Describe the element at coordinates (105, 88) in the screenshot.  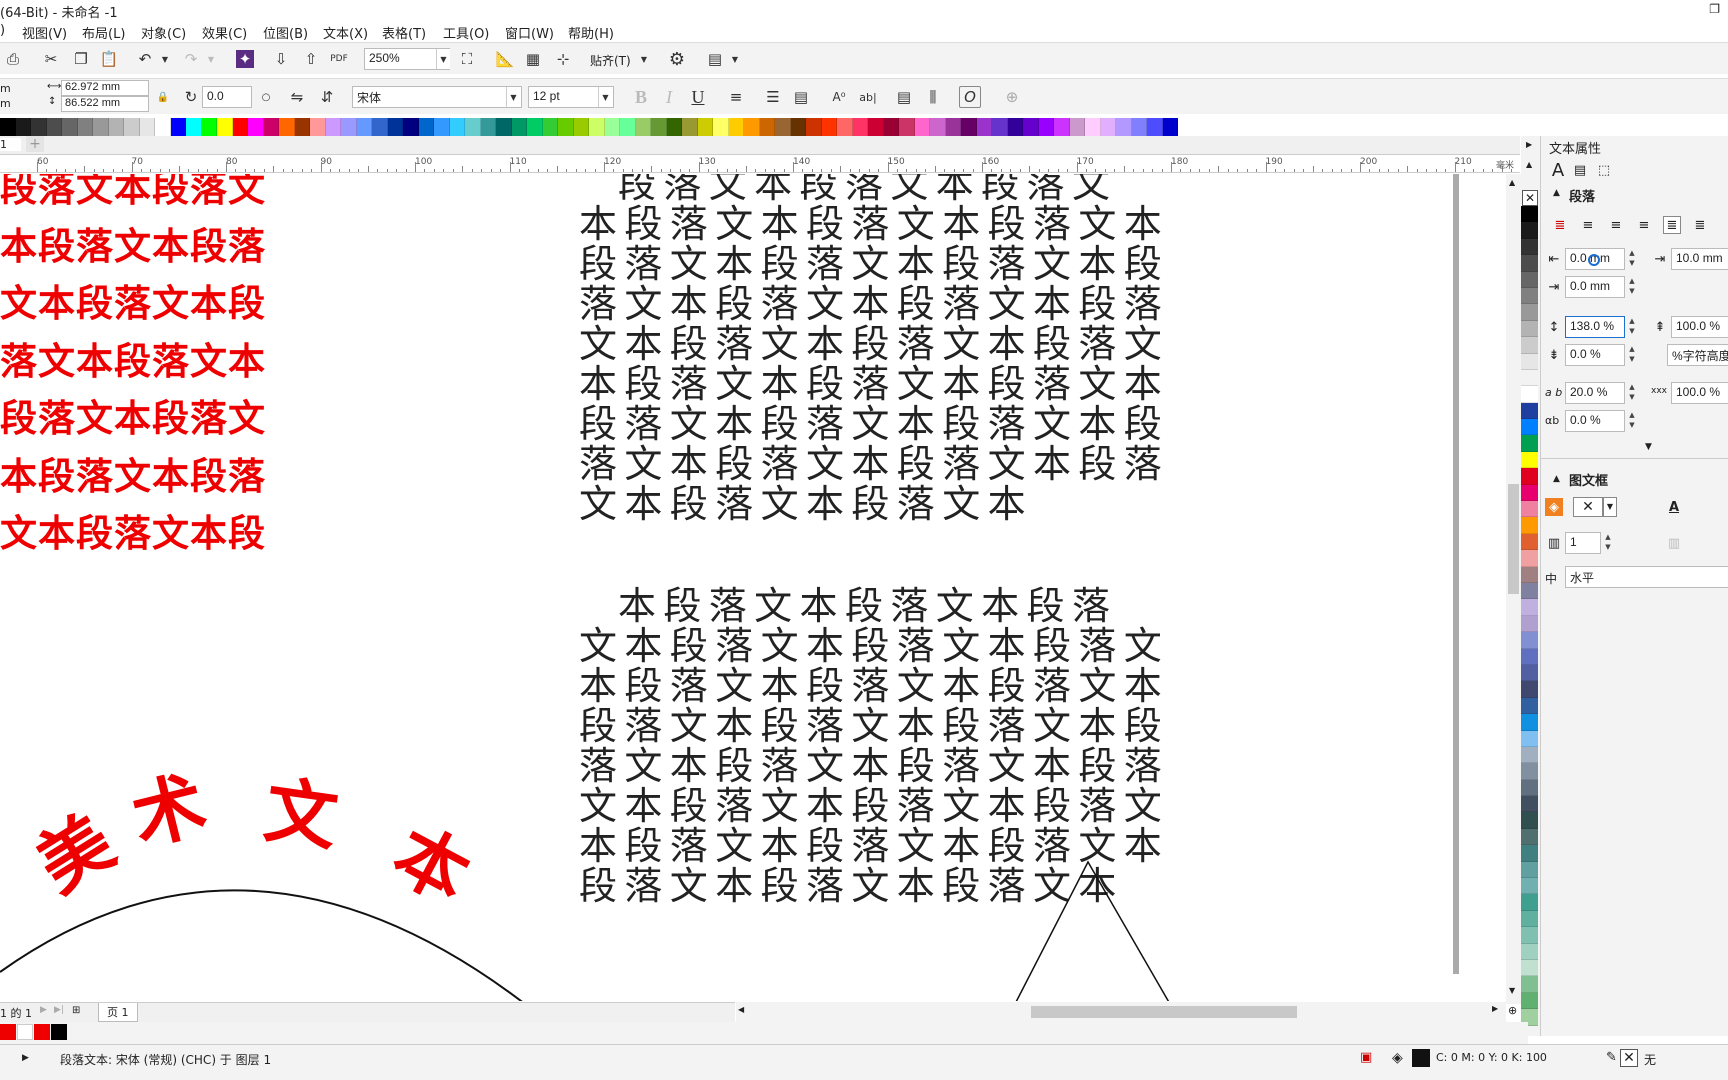
I see `object-width: 62.972 mm` at that location.